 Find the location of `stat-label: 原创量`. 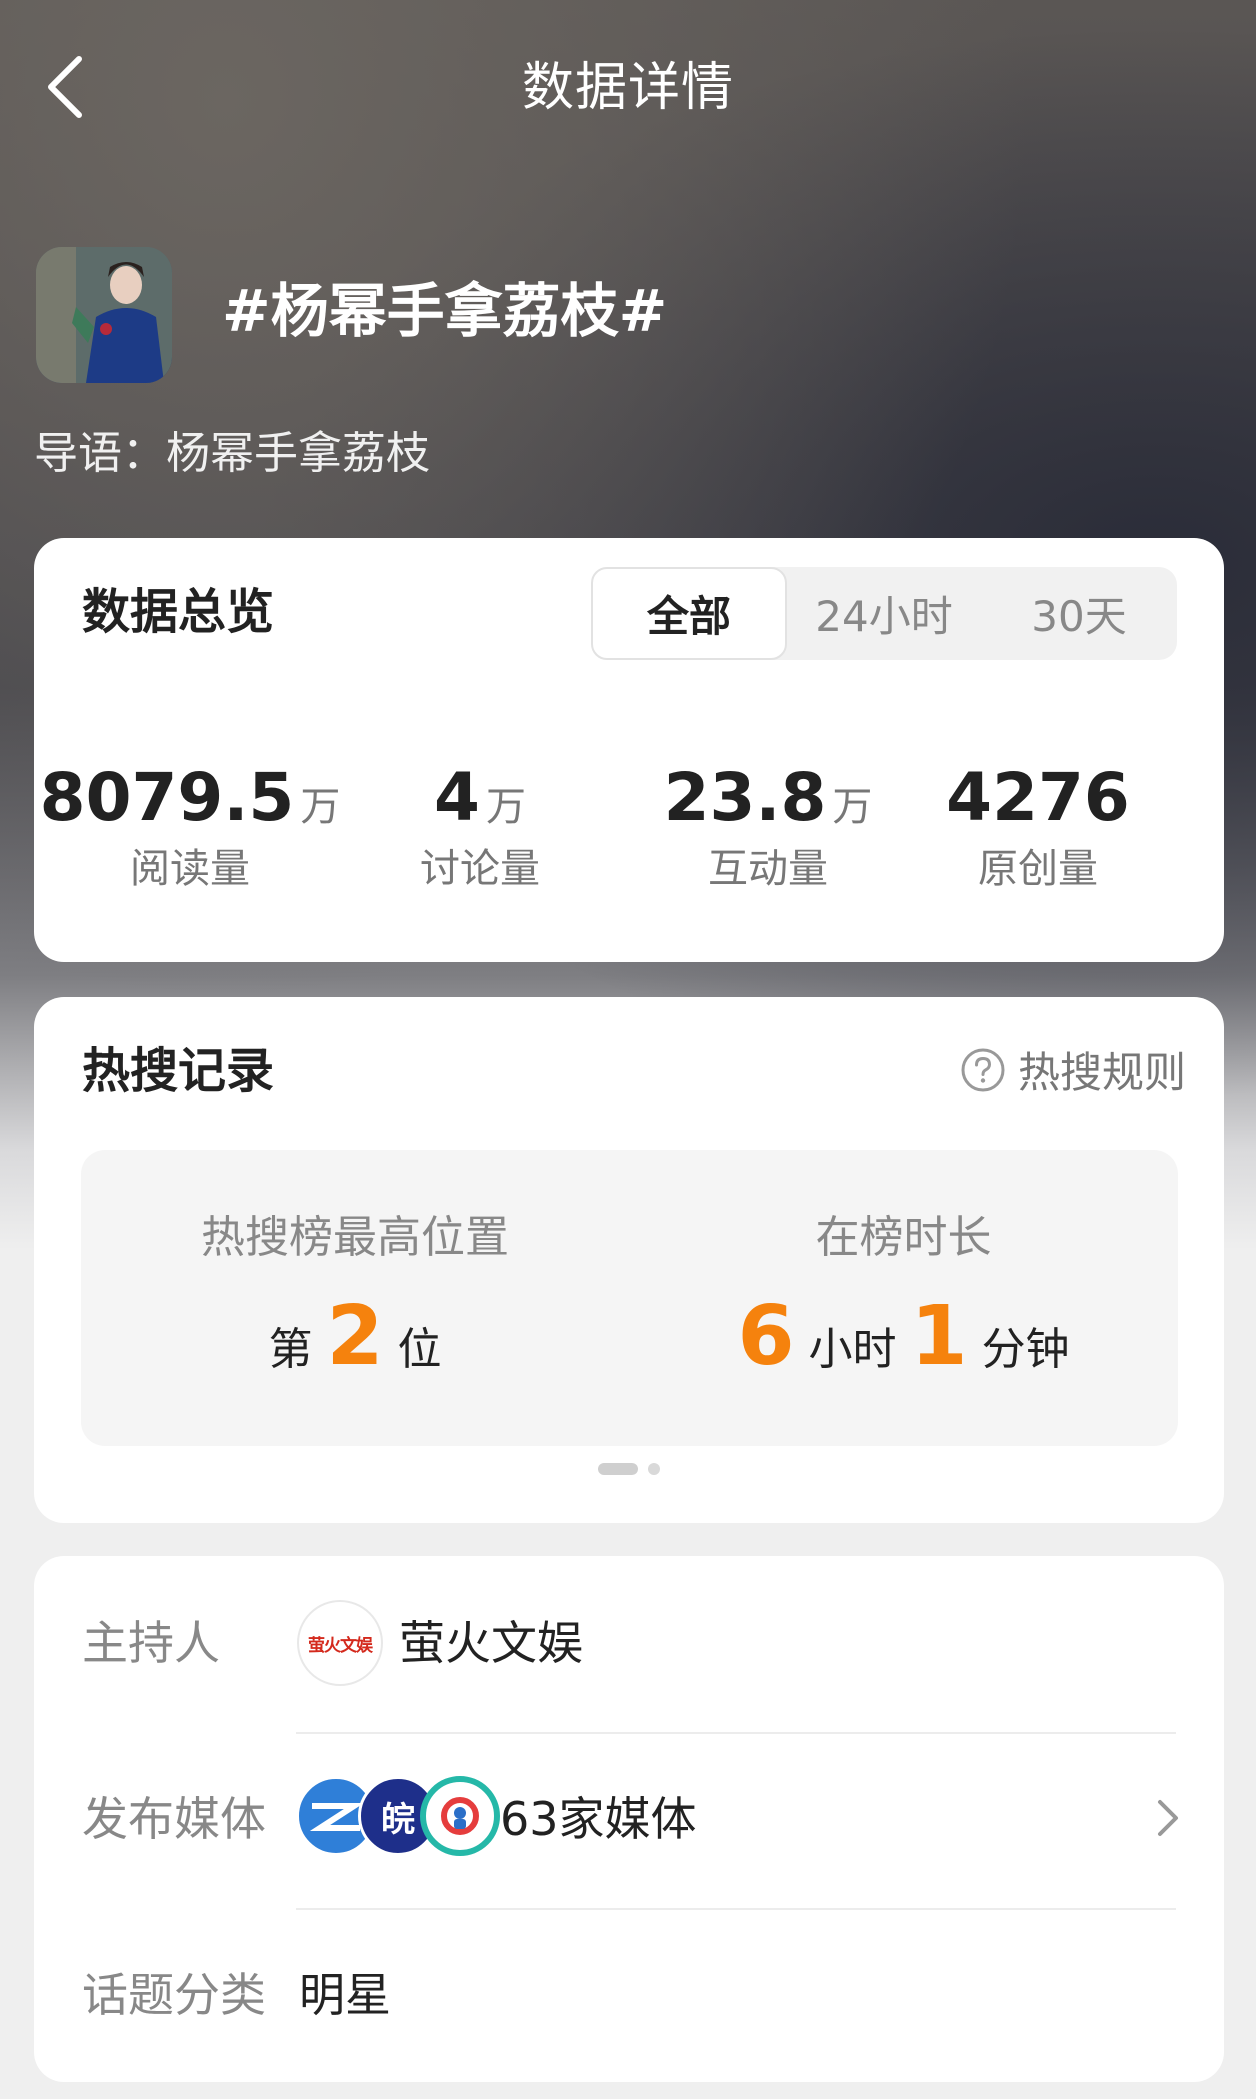

stat-label: 原创量 is located at coordinates (1038, 869).